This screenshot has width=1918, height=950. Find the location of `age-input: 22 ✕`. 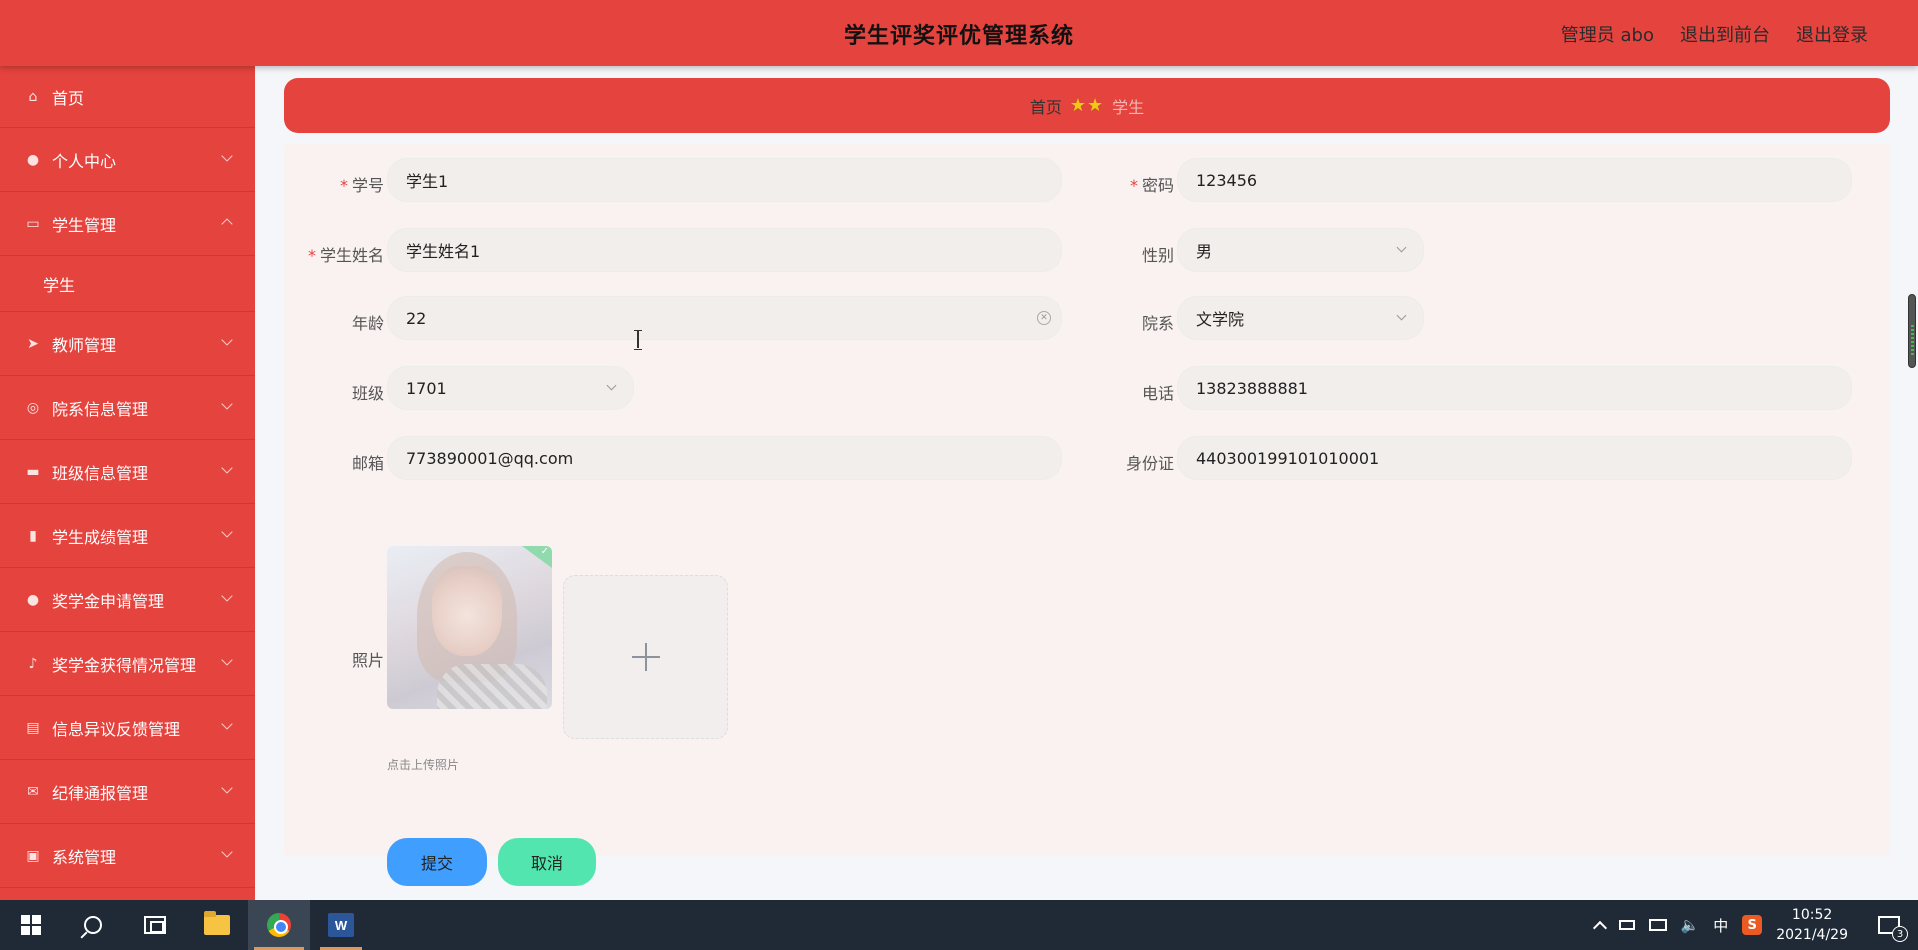

age-input: 22 ✕ is located at coordinates (724, 318).